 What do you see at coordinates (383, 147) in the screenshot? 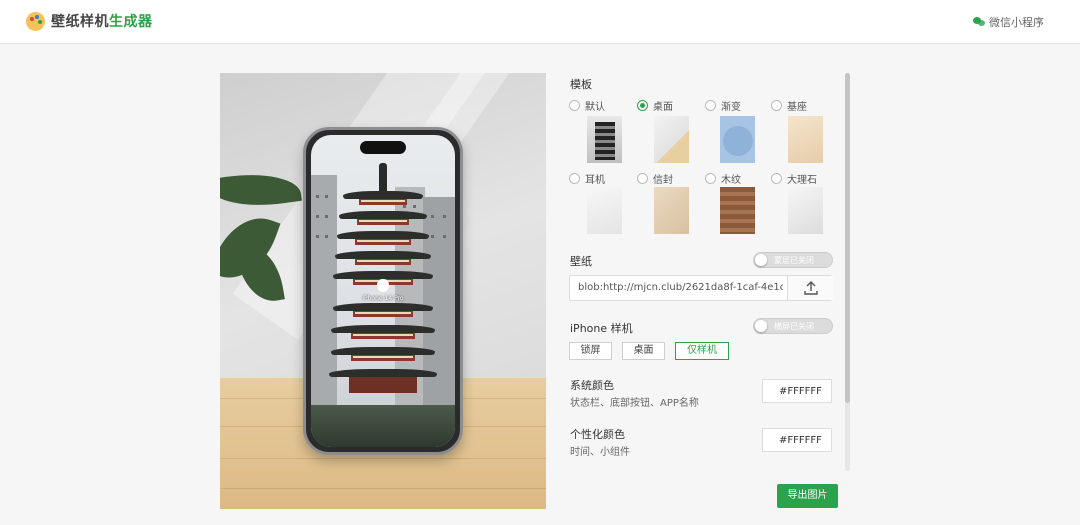
I see `dynamic-island` at bounding box center [383, 147].